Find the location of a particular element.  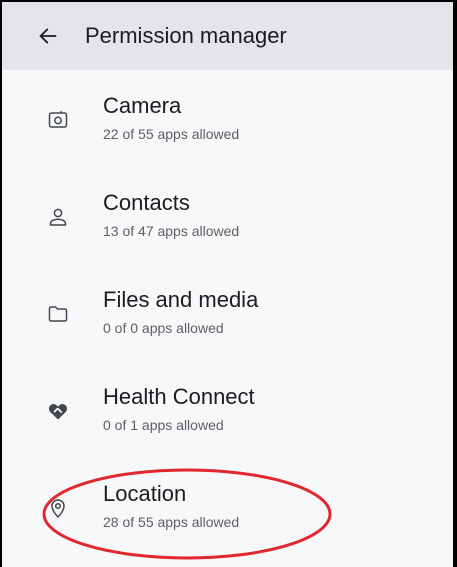

permission-label: Health Connect is located at coordinates (179, 396).